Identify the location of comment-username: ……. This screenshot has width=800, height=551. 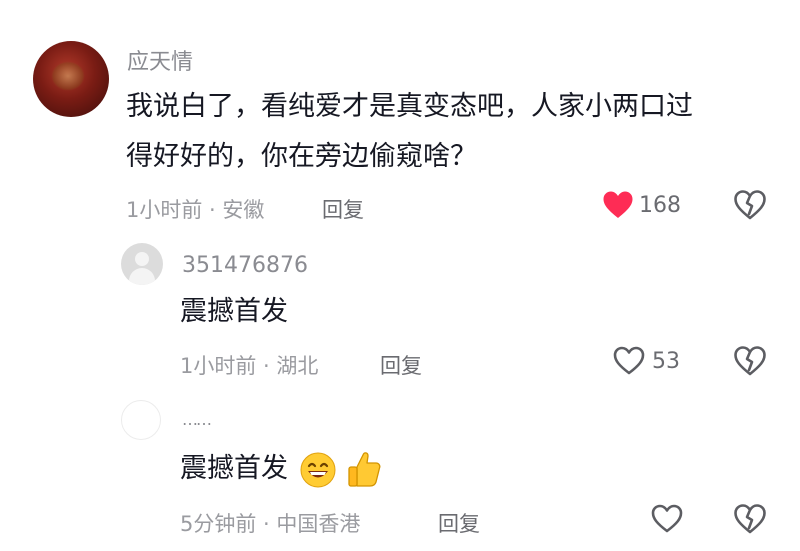
(197, 419).